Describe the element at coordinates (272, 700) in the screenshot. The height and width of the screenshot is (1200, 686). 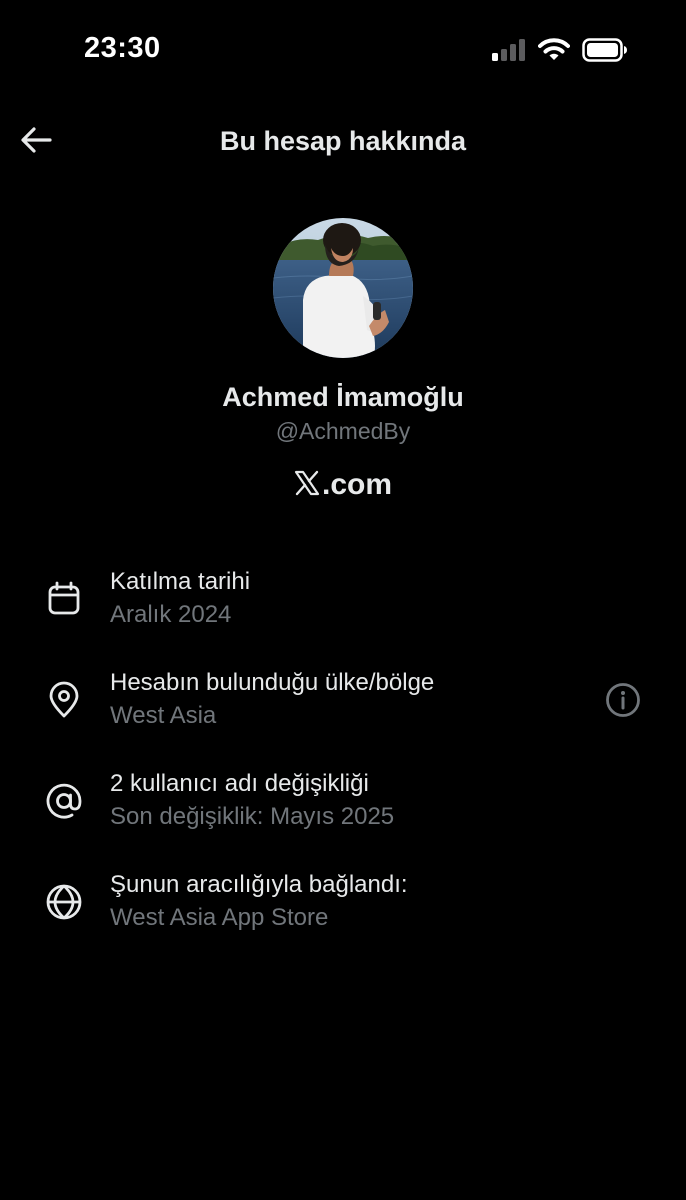
I see `info-text: Hesabın bulunduğu ülke/bölge West Asia` at that location.